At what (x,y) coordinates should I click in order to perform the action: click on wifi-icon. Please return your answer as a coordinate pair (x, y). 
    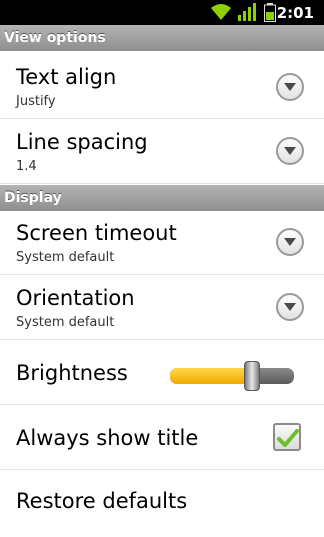
    Looking at the image, I should click on (221, 12).